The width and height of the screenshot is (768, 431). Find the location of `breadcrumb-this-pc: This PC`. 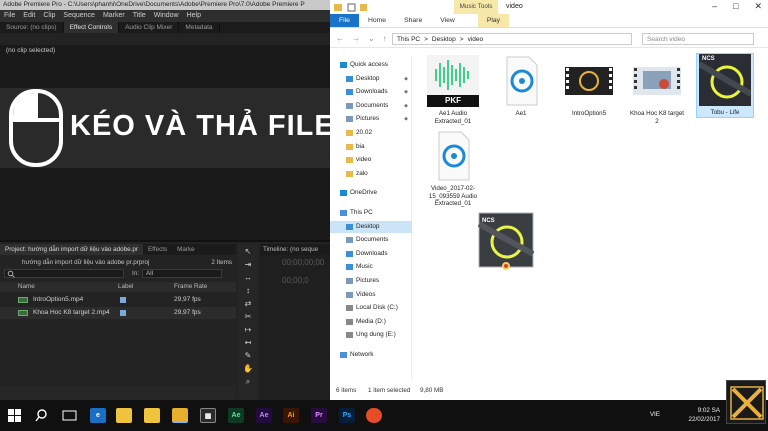

breadcrumb-this-pc: This PC is located at coordinates (408, 39).